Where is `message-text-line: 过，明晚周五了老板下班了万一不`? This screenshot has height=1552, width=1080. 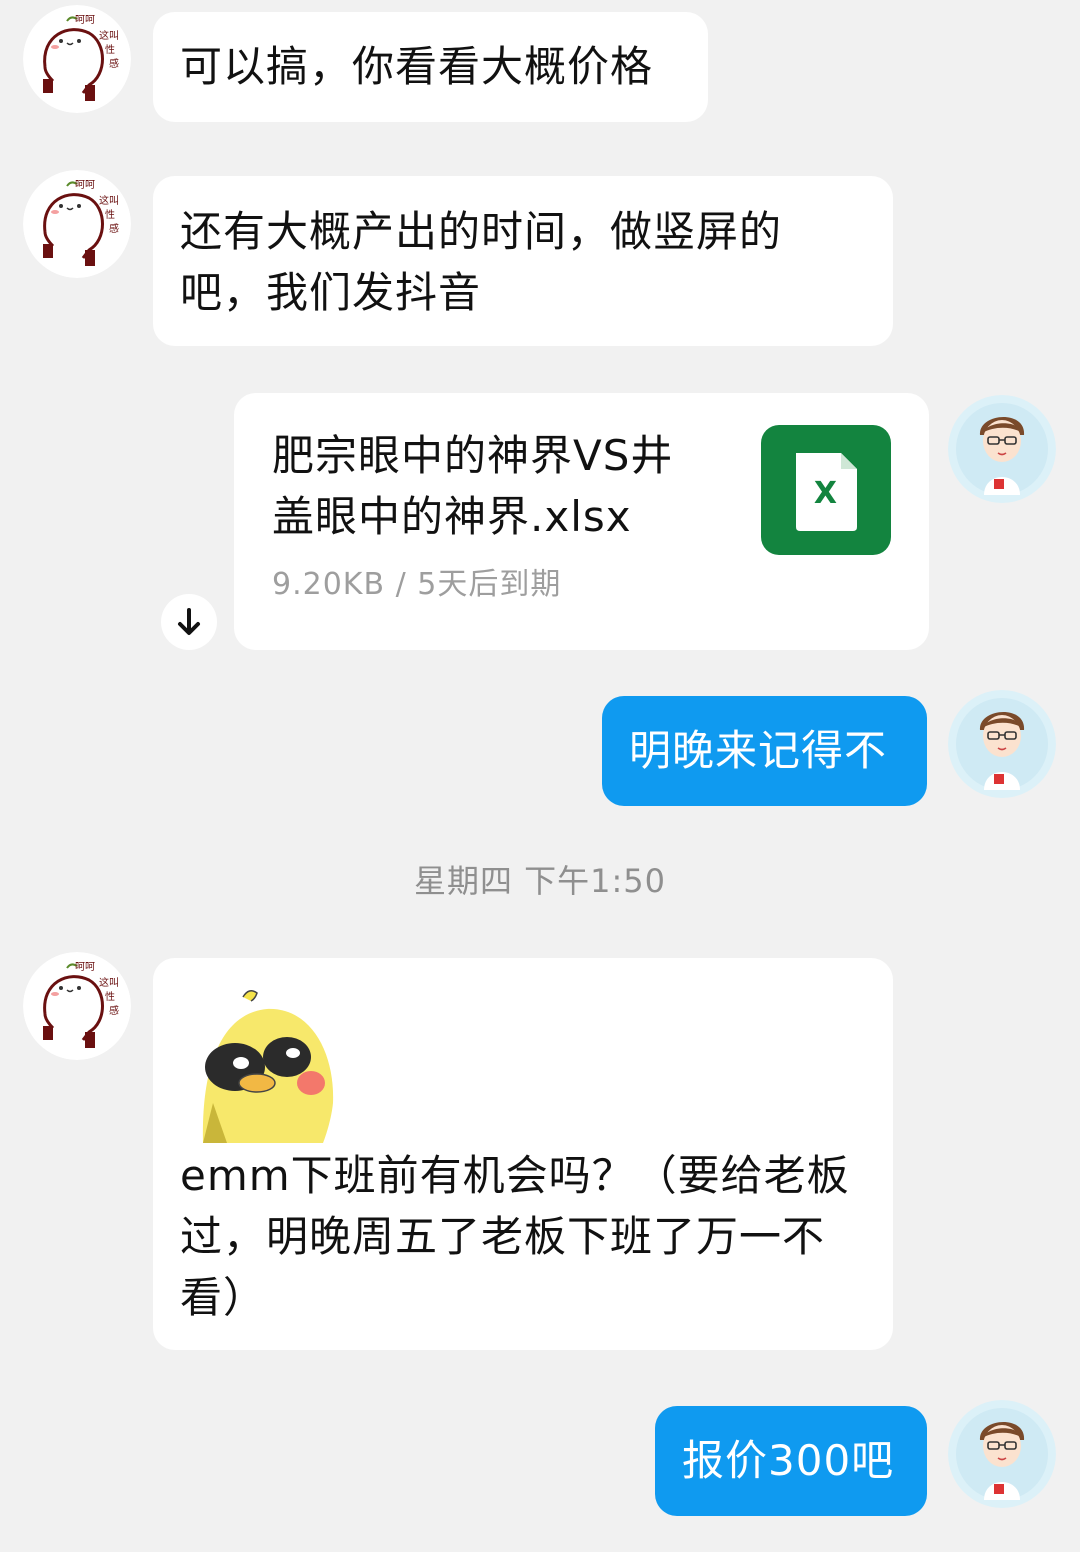
message-text-line: 过，明晚周五了老板下班了万一不 is located at coordinates (503, 1236).